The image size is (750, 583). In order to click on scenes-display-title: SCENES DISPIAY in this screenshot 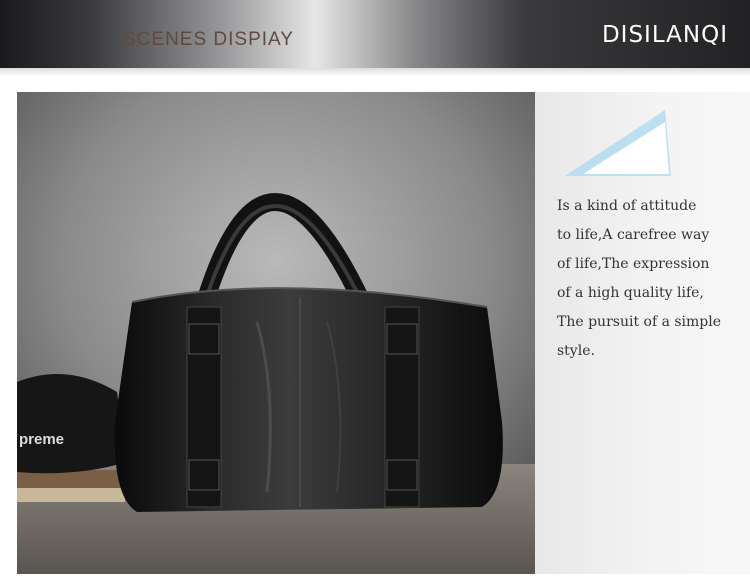, I will do `click(208, 39)`.